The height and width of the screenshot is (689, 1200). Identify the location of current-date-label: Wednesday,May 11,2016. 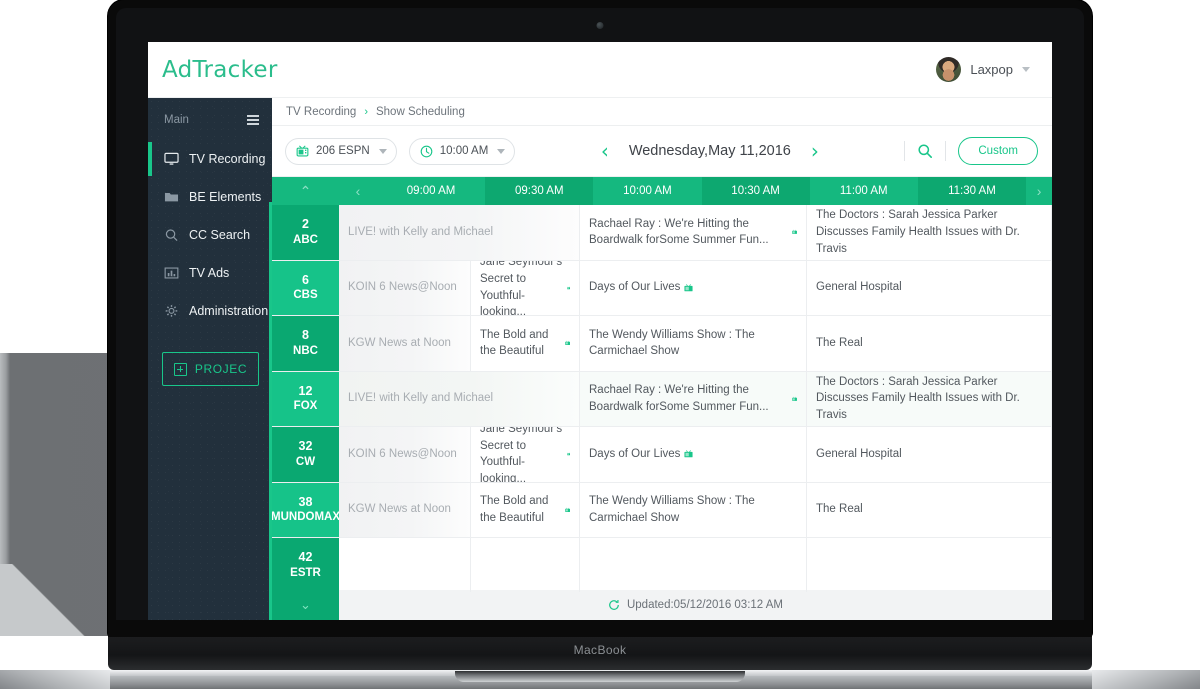
(709, 151).